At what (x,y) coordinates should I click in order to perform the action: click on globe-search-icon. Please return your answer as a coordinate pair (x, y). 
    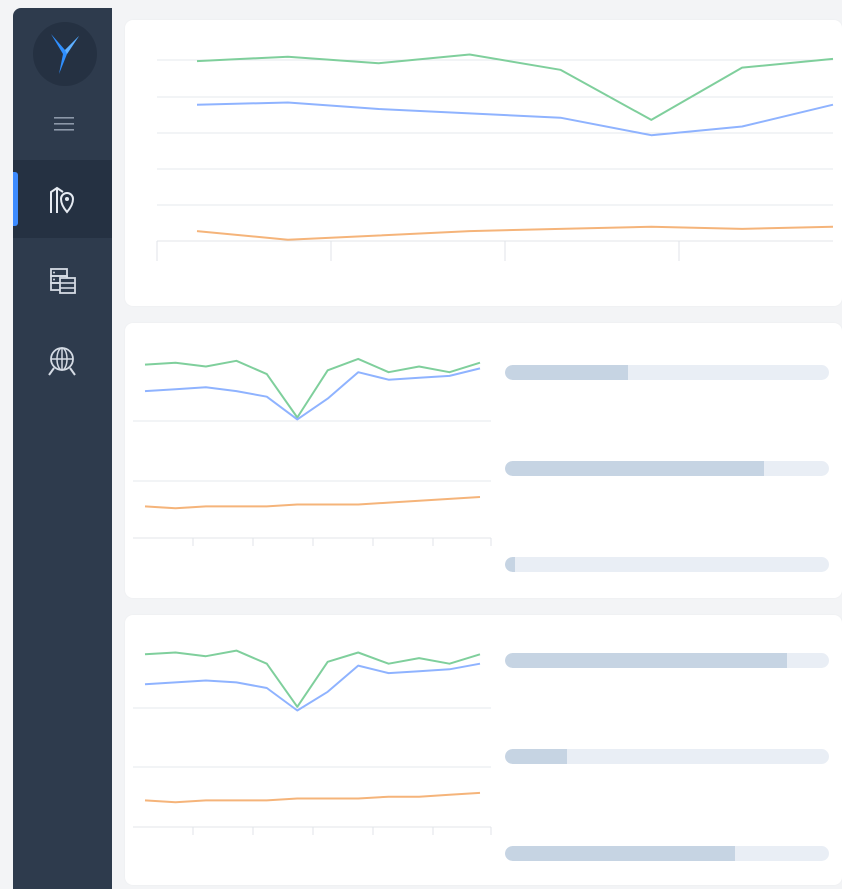
    Looking at the image, I should click on (61, 361).